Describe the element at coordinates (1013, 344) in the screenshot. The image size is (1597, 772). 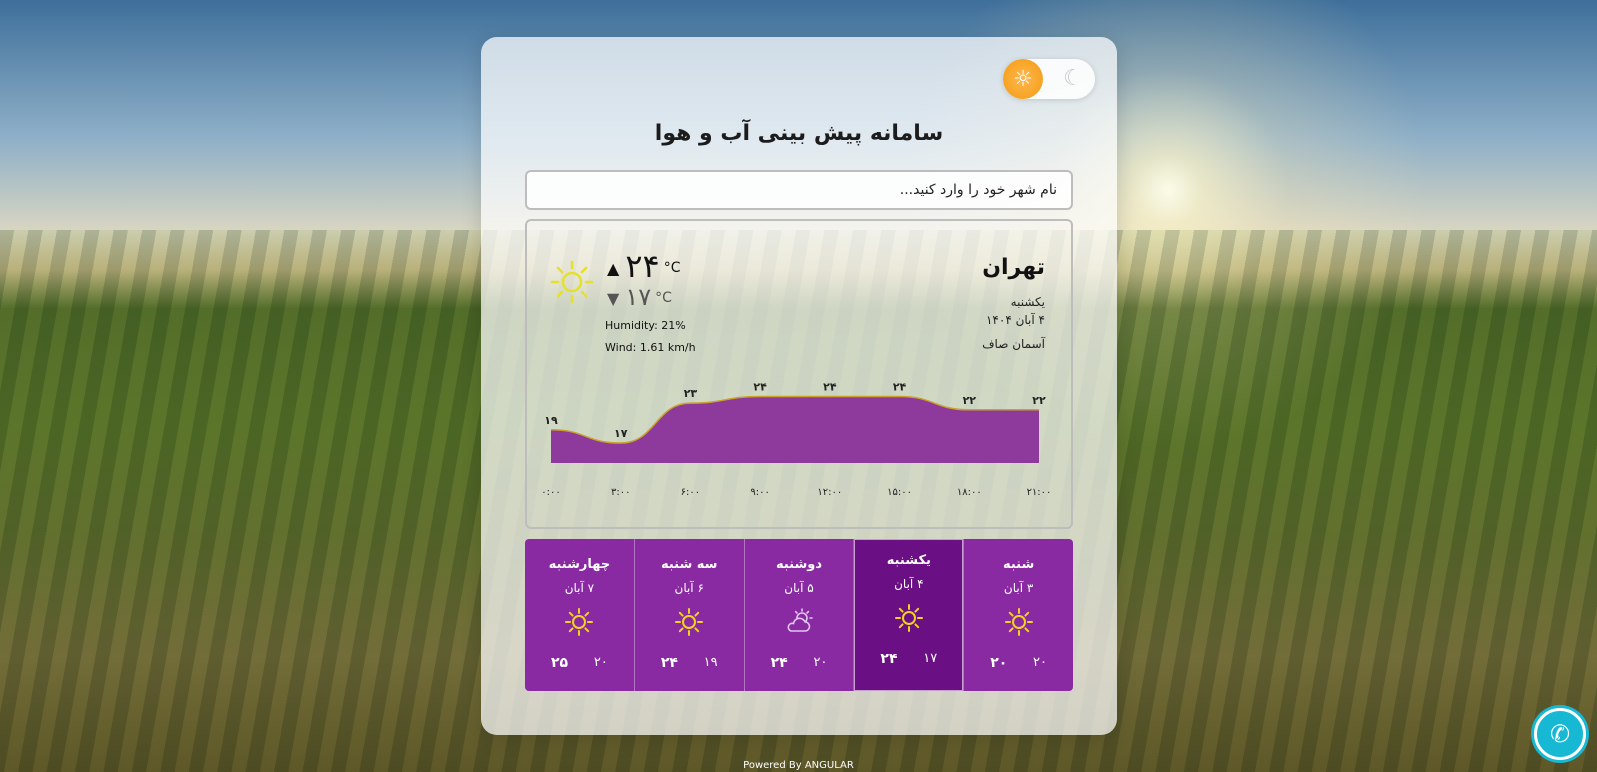
I see `weather-description: آسمان صاف` at that location.